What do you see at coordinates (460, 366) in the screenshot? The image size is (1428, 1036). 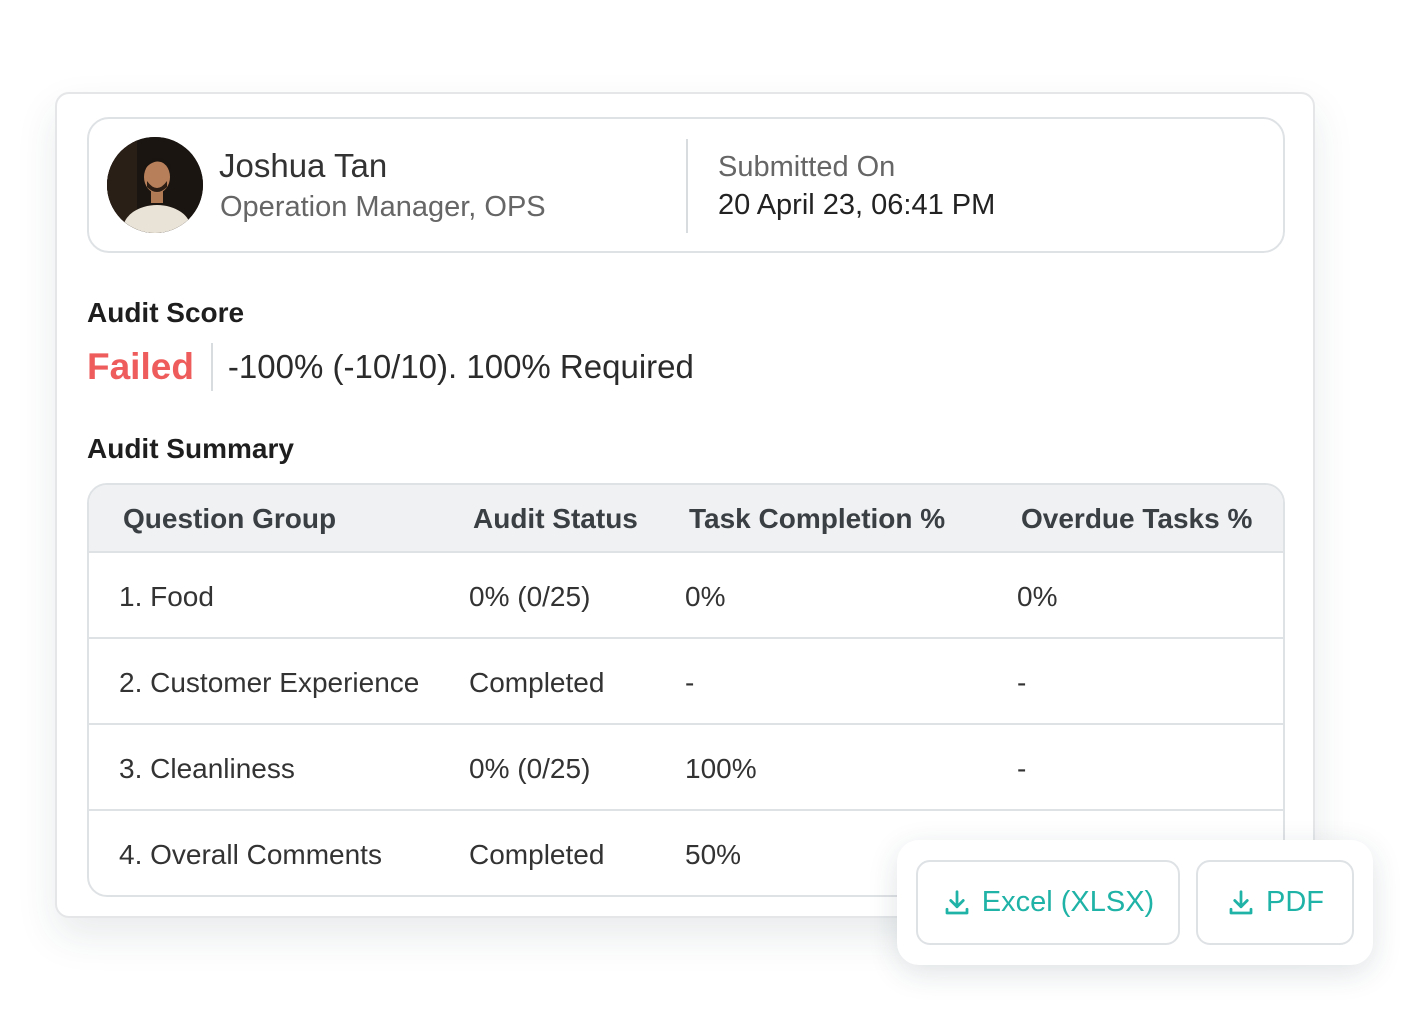 I see `audit-score-detail: -100% (-10/10). 100% Required` at bounding box center [460, 366].